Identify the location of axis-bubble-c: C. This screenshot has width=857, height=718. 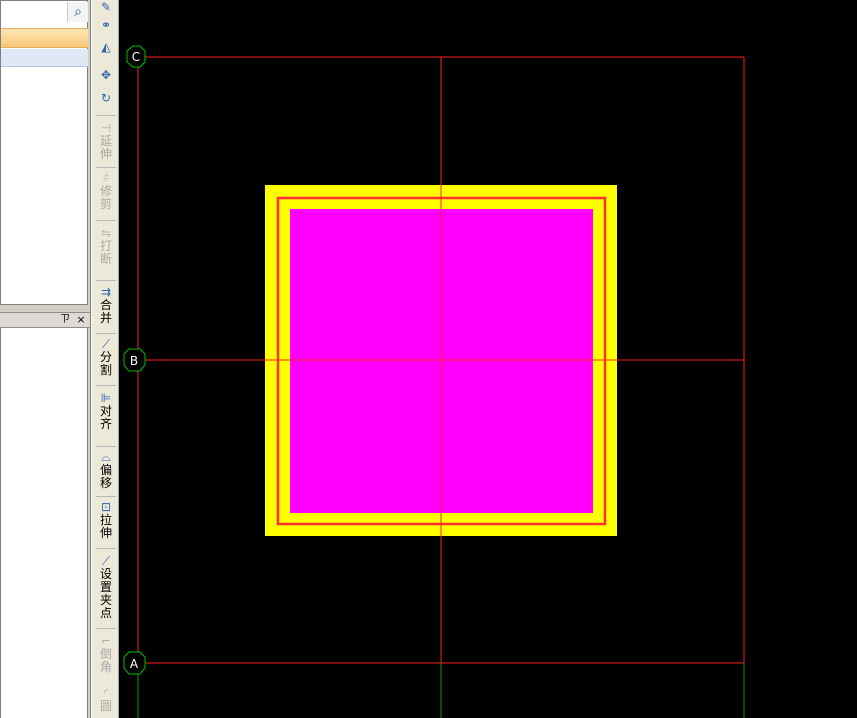
(136, 56).